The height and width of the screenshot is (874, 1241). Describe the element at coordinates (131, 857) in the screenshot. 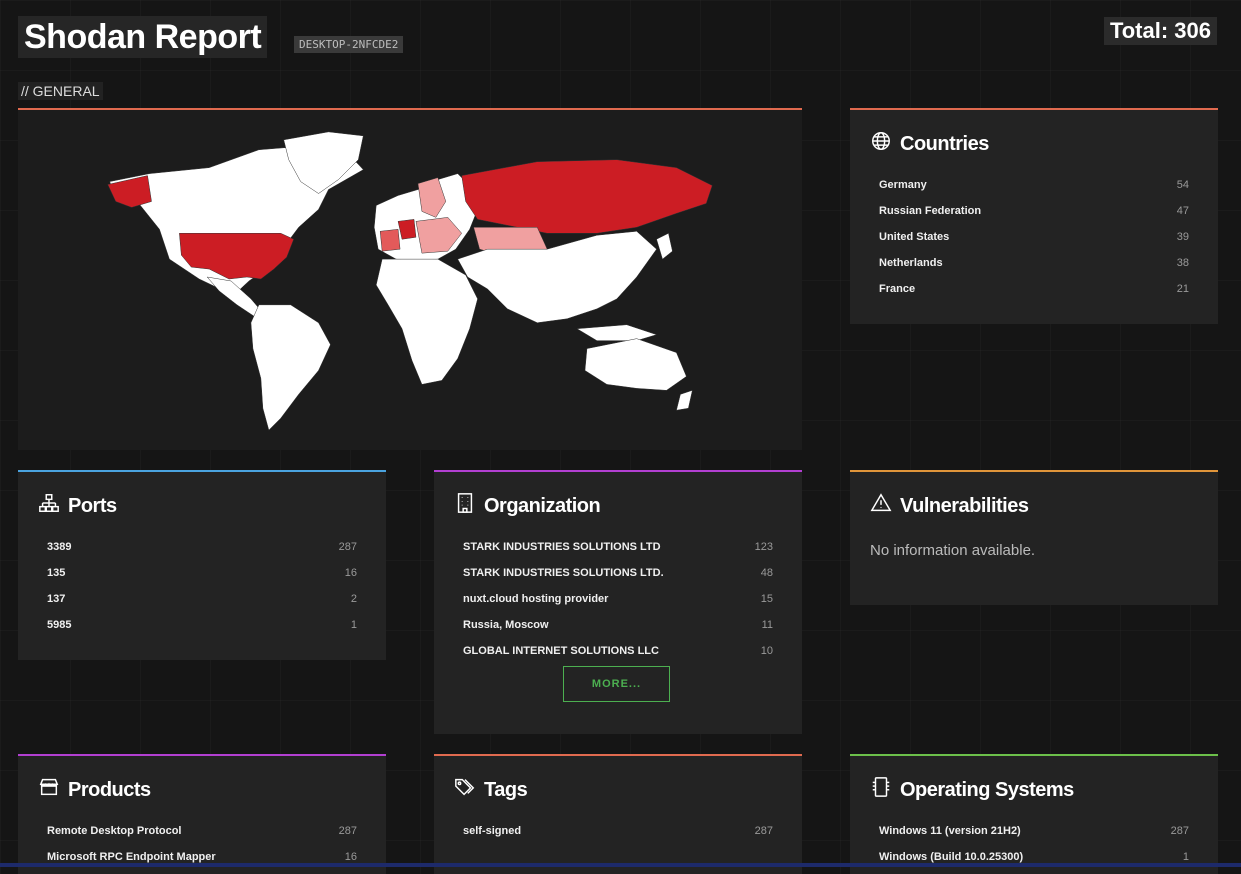

I see `item-label: Microsoft RPC Endpoint Mapper` at that location.